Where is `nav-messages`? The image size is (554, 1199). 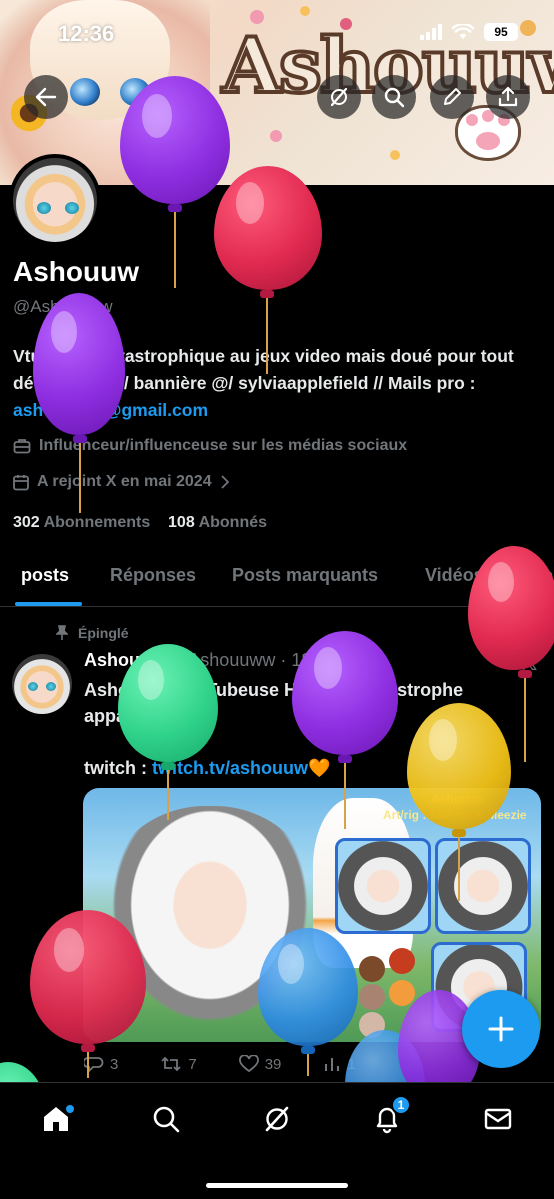 nav-messages is located at coordinates (498, 1119).